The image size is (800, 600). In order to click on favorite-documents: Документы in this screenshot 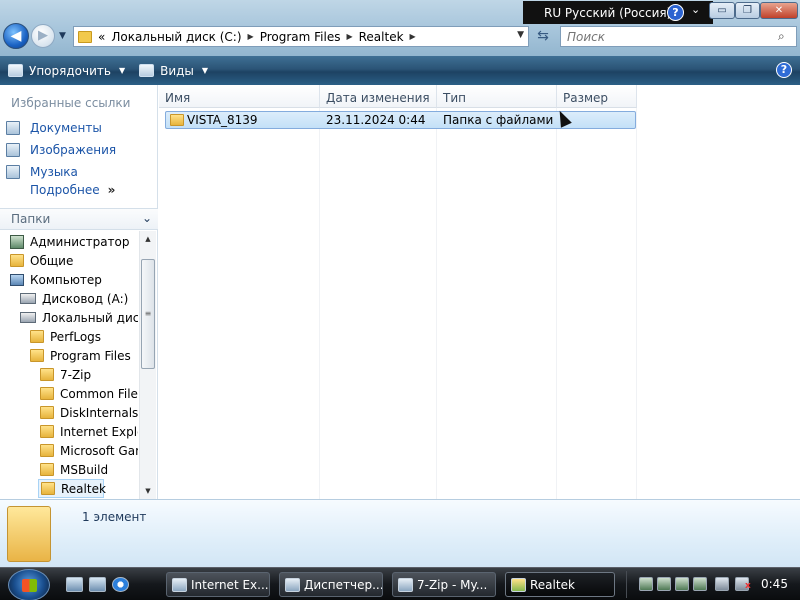, I will do `click(54, 128)`.